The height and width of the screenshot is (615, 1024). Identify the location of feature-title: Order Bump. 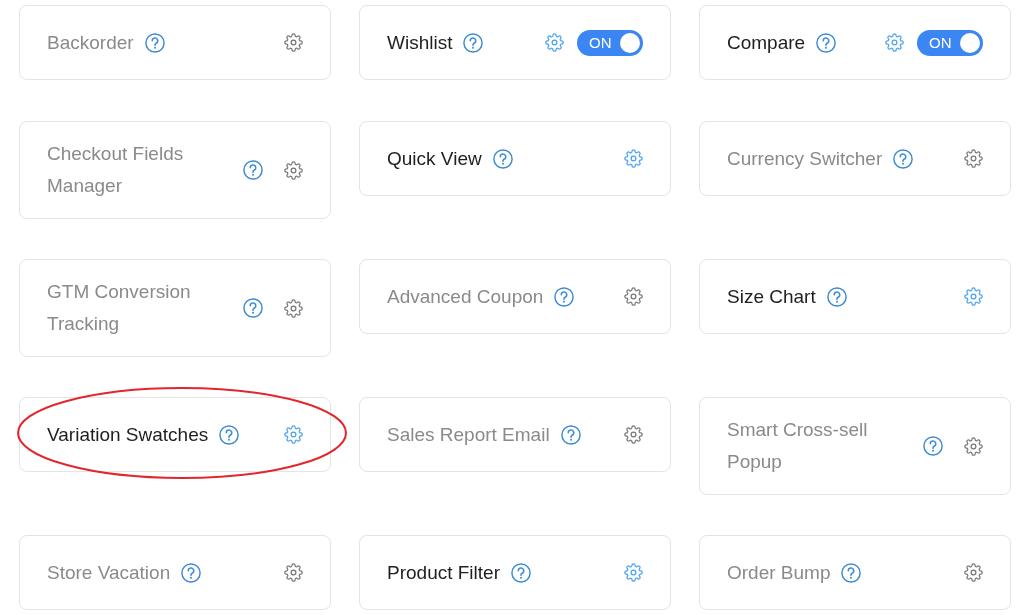
(779, 572).